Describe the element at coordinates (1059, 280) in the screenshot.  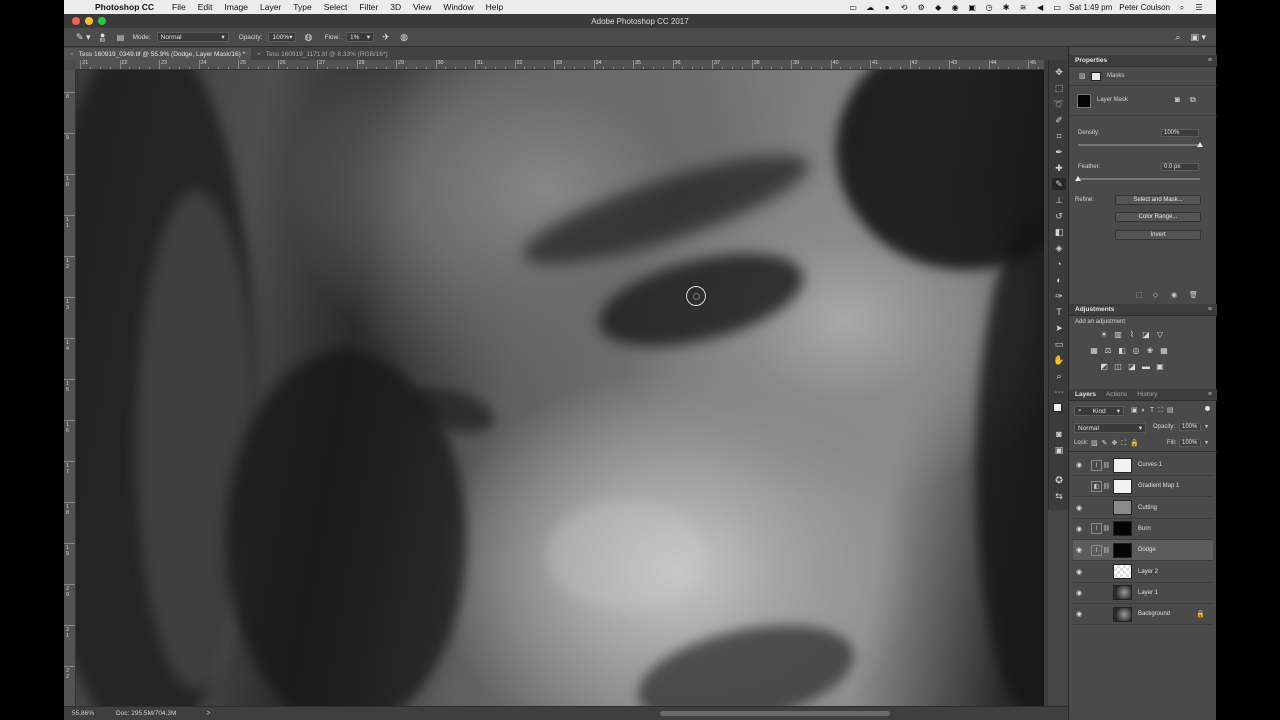
I see `dodge-tool-icon: ◐` at that location.